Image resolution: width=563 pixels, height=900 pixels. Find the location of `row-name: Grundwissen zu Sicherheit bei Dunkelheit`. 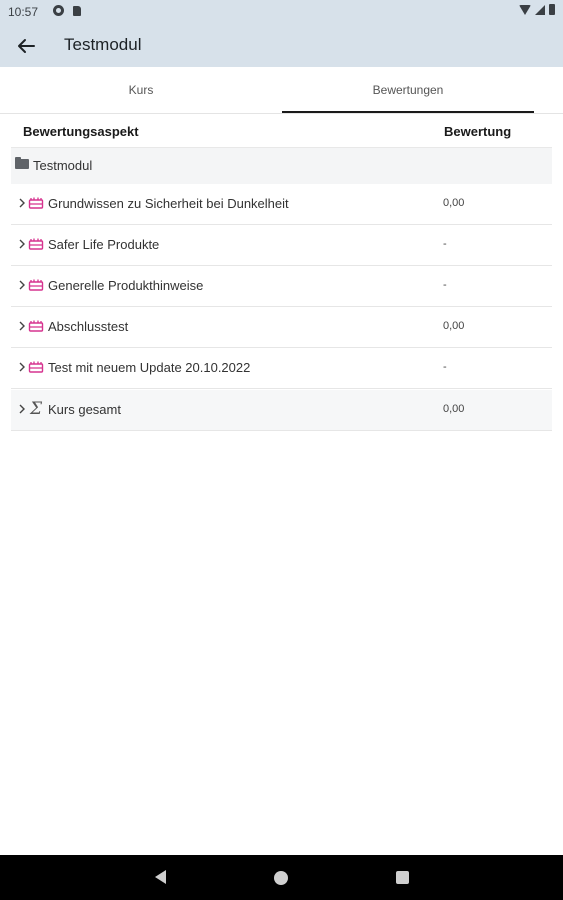

row-name: Grundwissen zu Sicherheit bei Dunkelheit is located at coordinates (168, 203).